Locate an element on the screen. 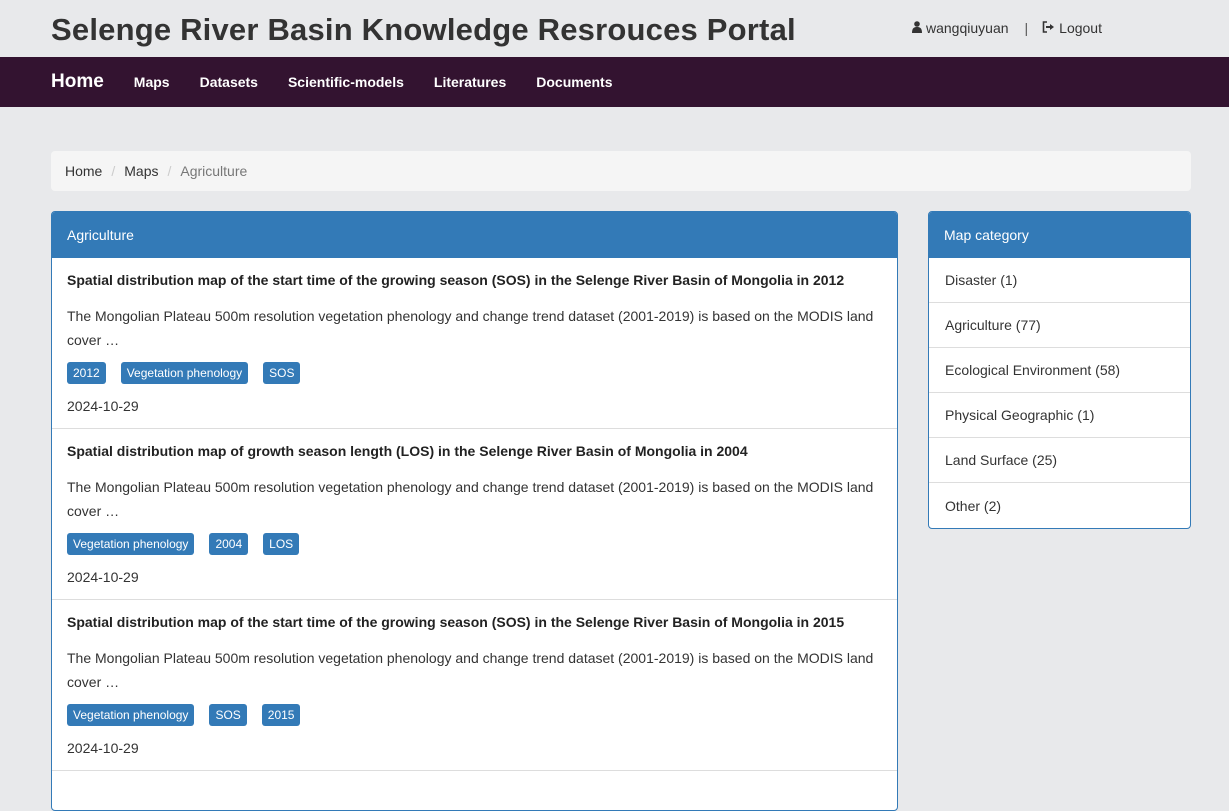  tag: 2004 is located at coordinates (229, 544).